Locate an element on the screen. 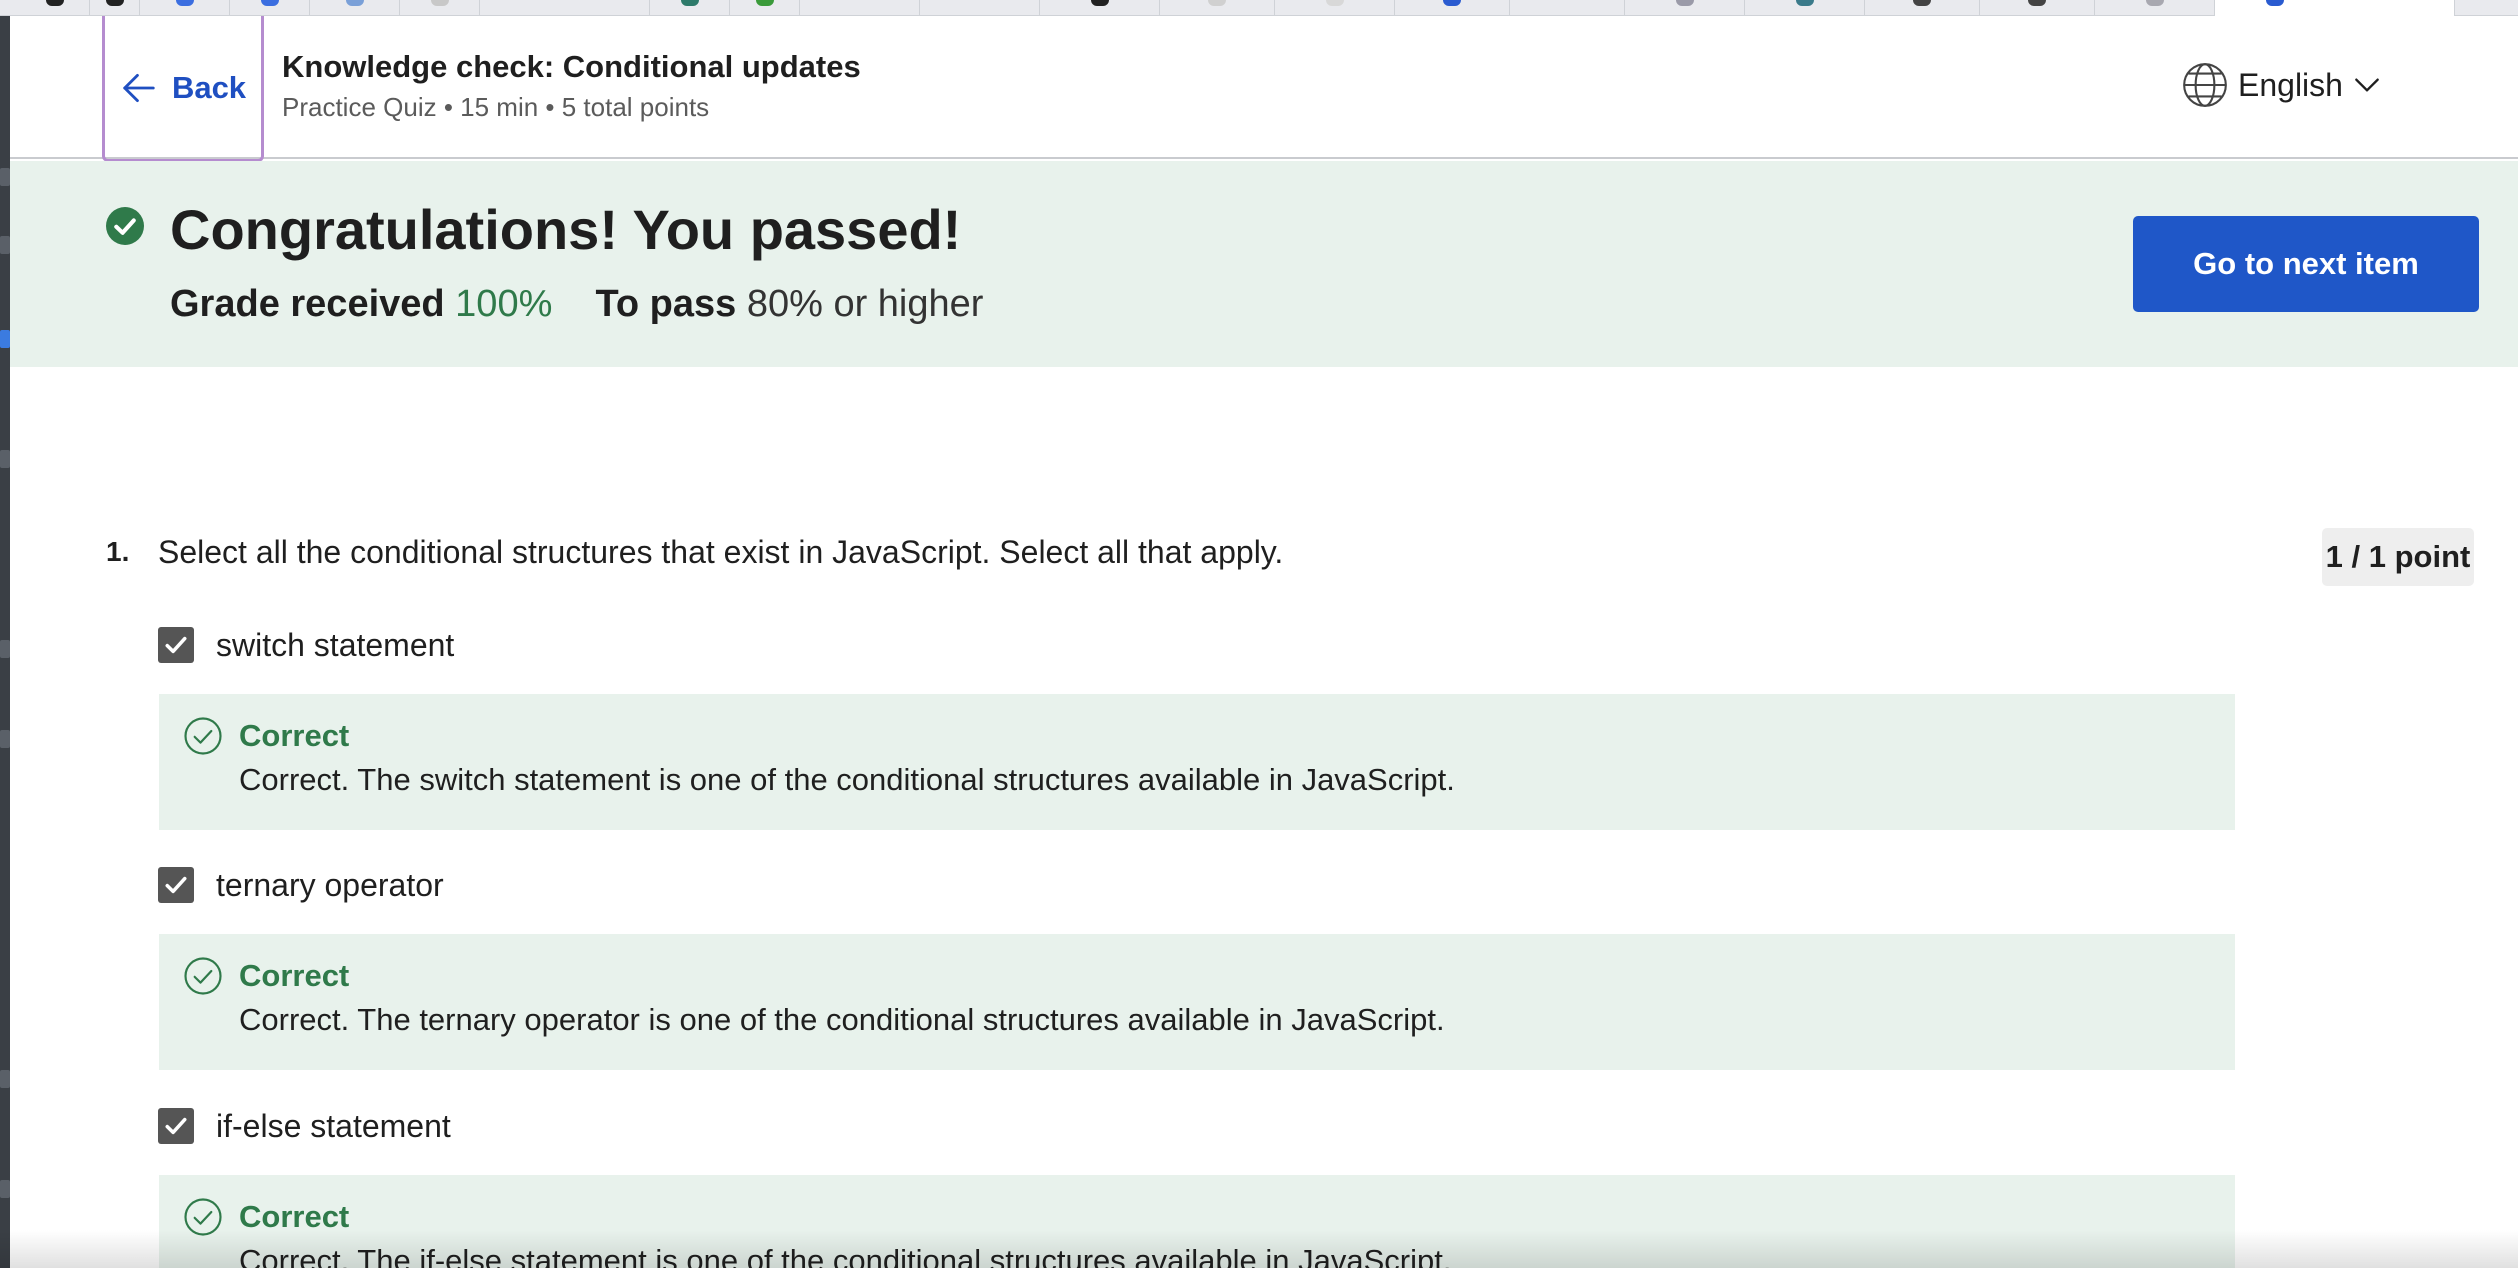  result-title: Congratulations! You passed! is located at coordinates (566, 229).